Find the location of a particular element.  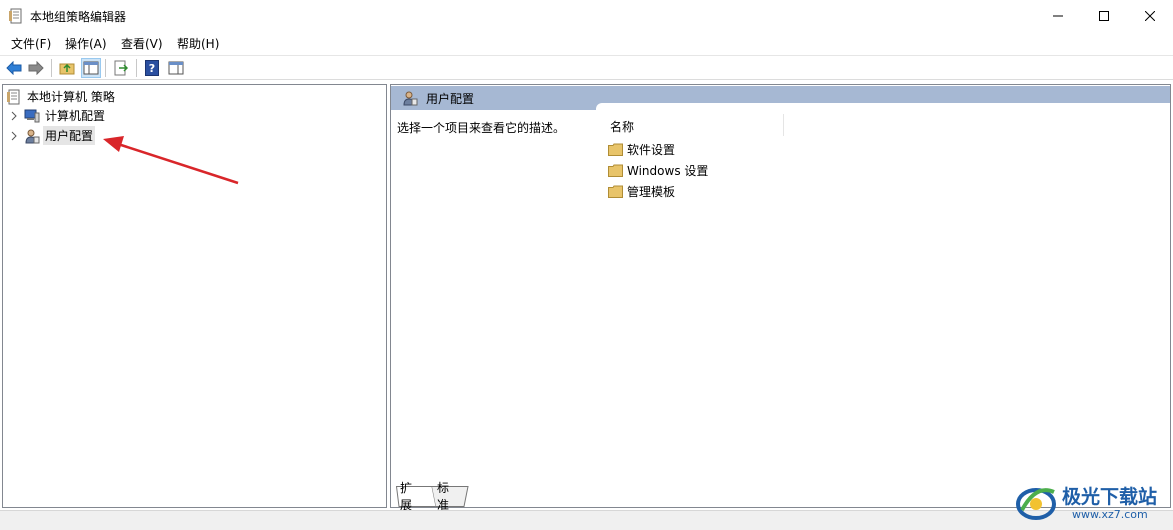

menu-bar: 文件(F) 操作(A) 查看(V) 帮助(H) is located at coordinates (586, 43).